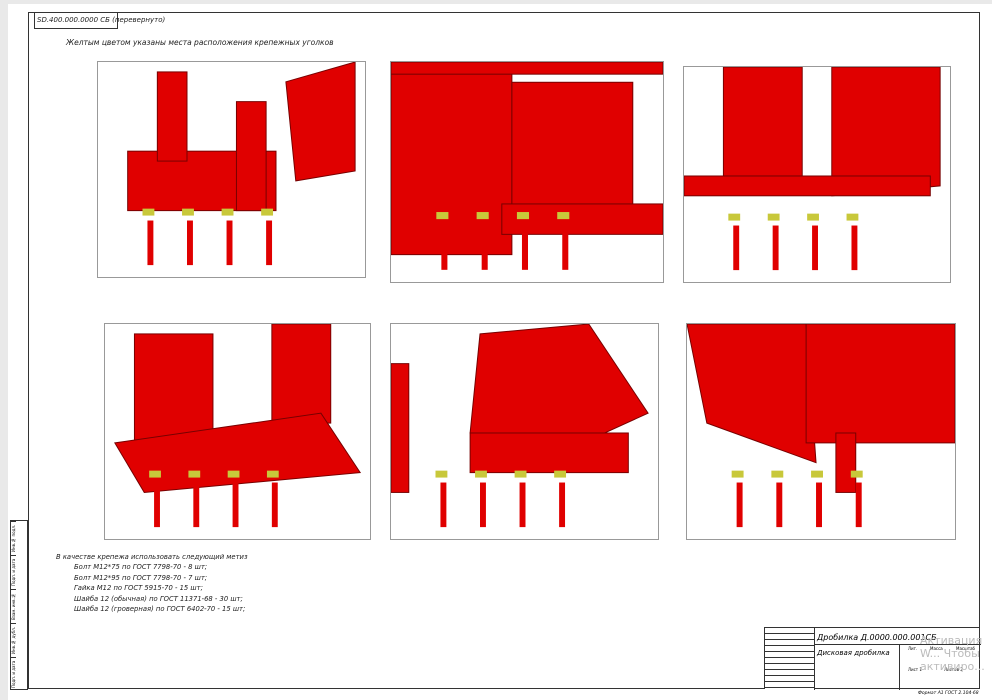 This screenshot has height=700, width=992. What do you see at coordinates (13, 538) in the screenshot?
I see `side-label: Инв.№ подл.` at bounding box center [13, 538].